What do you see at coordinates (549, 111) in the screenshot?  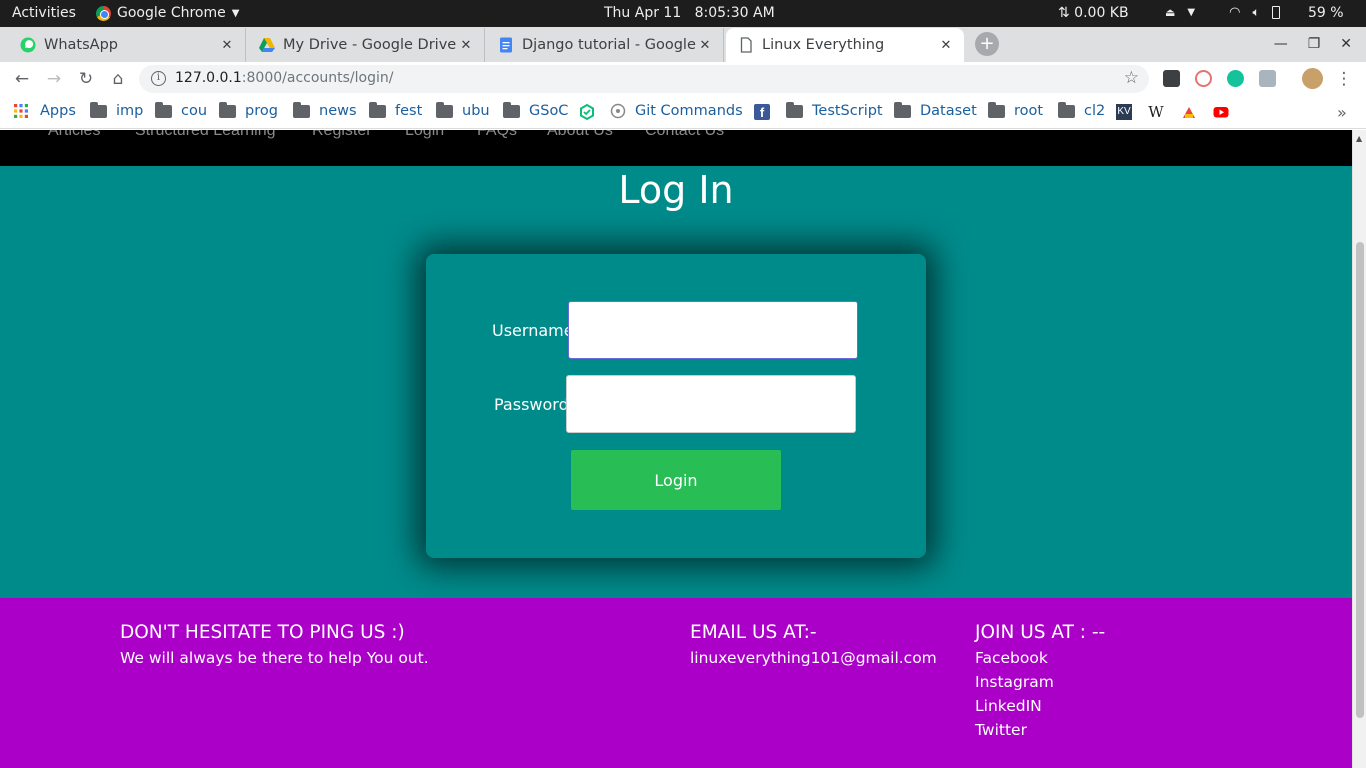 I see `bookmark-label: GSoC` at bounding box center [549, 111].